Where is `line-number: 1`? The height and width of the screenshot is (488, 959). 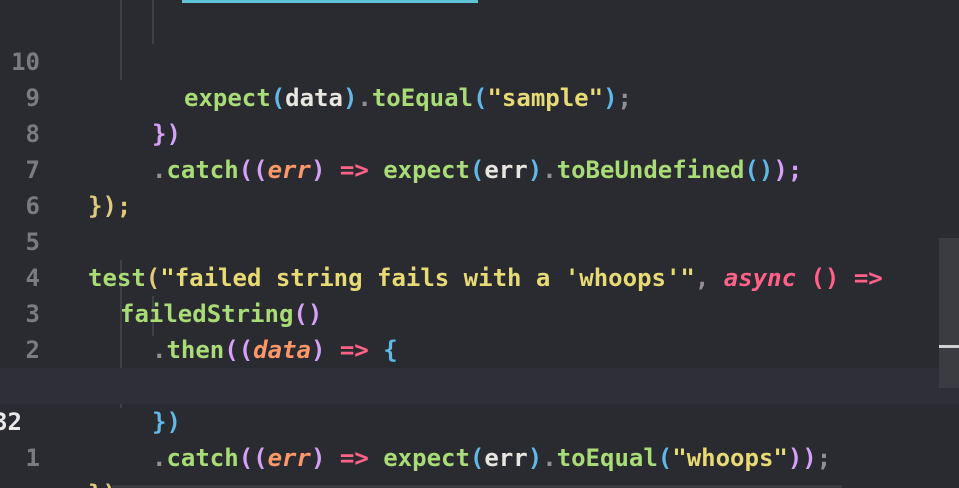
line-number: 1 is located at coordinates (32, 458).